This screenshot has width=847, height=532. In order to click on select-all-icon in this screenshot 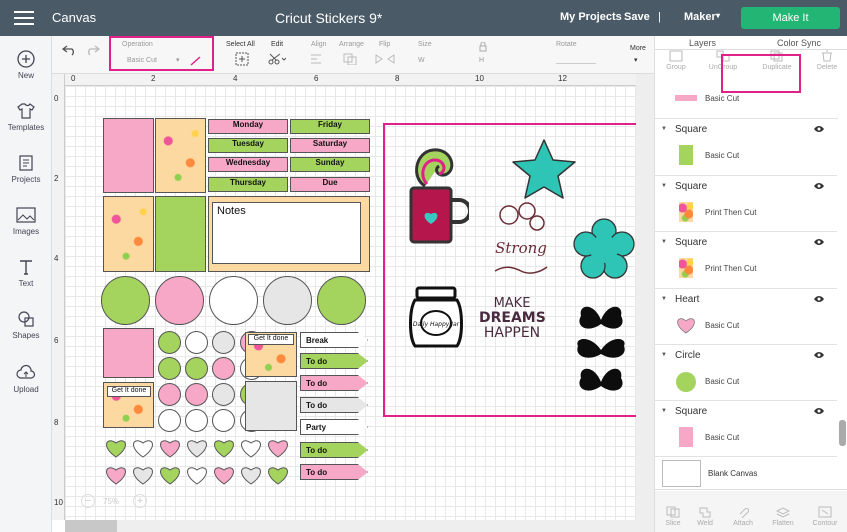, I will do `click(242, 60)`.